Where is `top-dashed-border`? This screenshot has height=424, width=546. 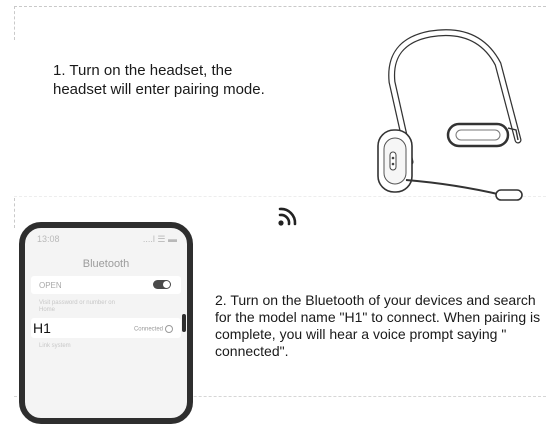
top-dashed-border is located at coordinates (280, 6).